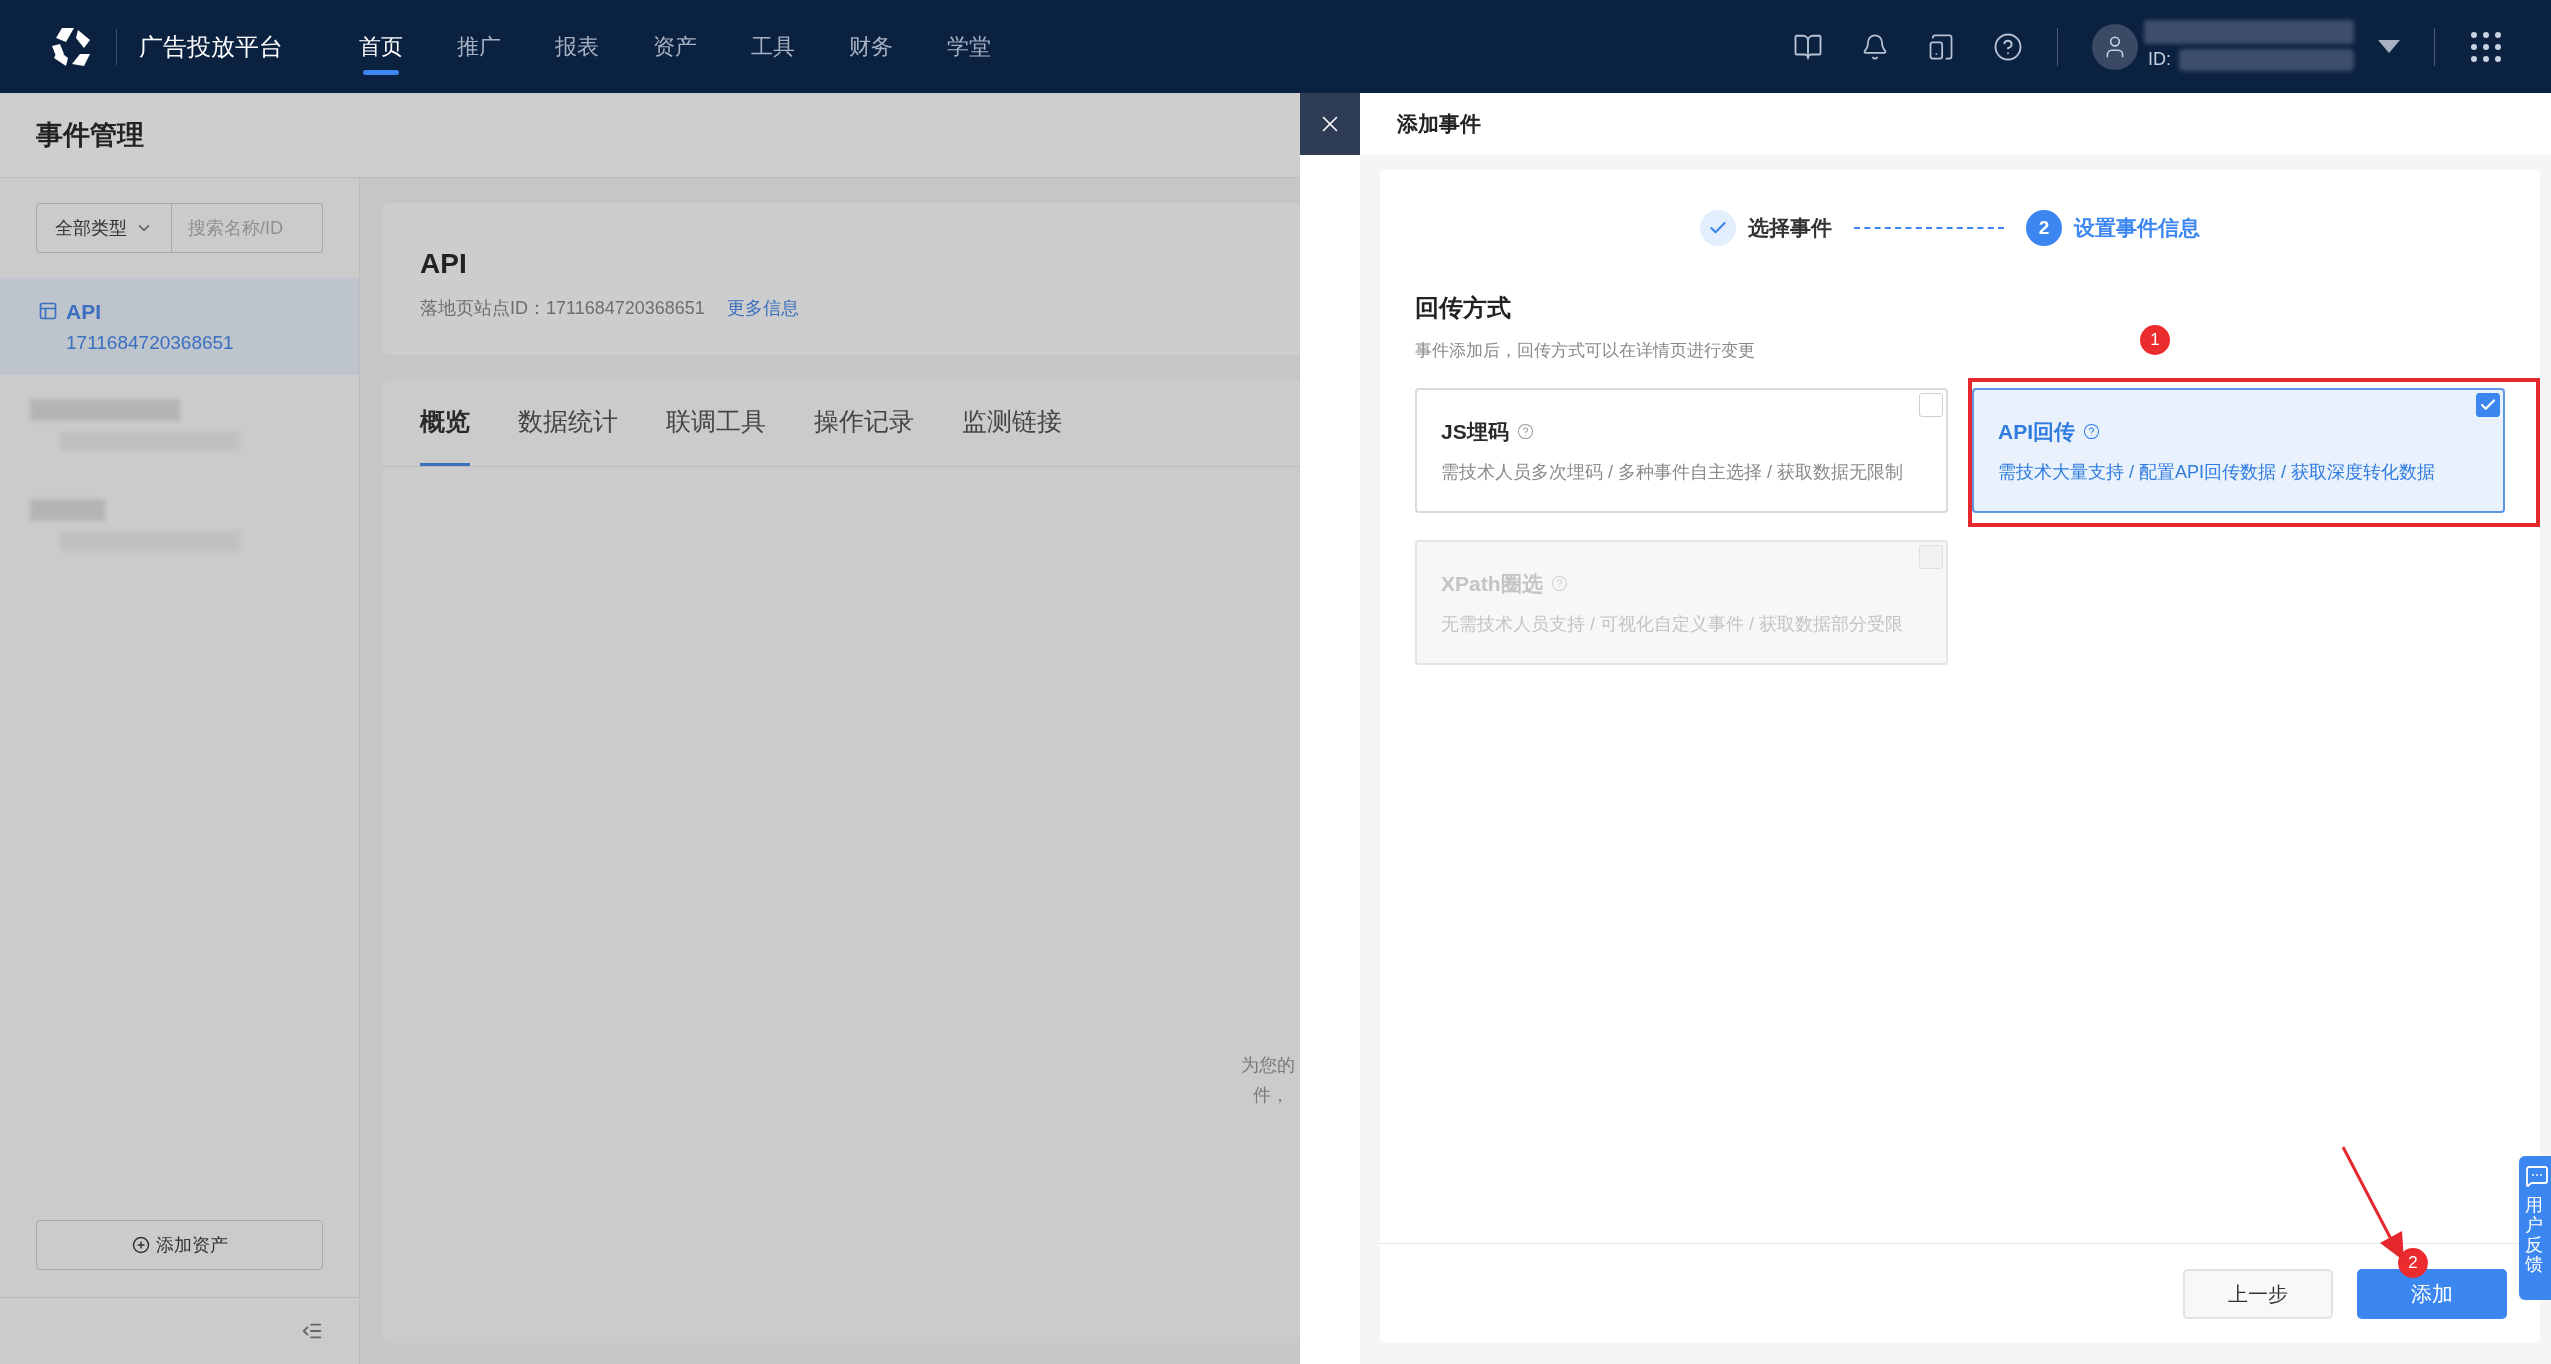  I want to click on feedback-tab: 用户反馈, so click(2535, 1228).